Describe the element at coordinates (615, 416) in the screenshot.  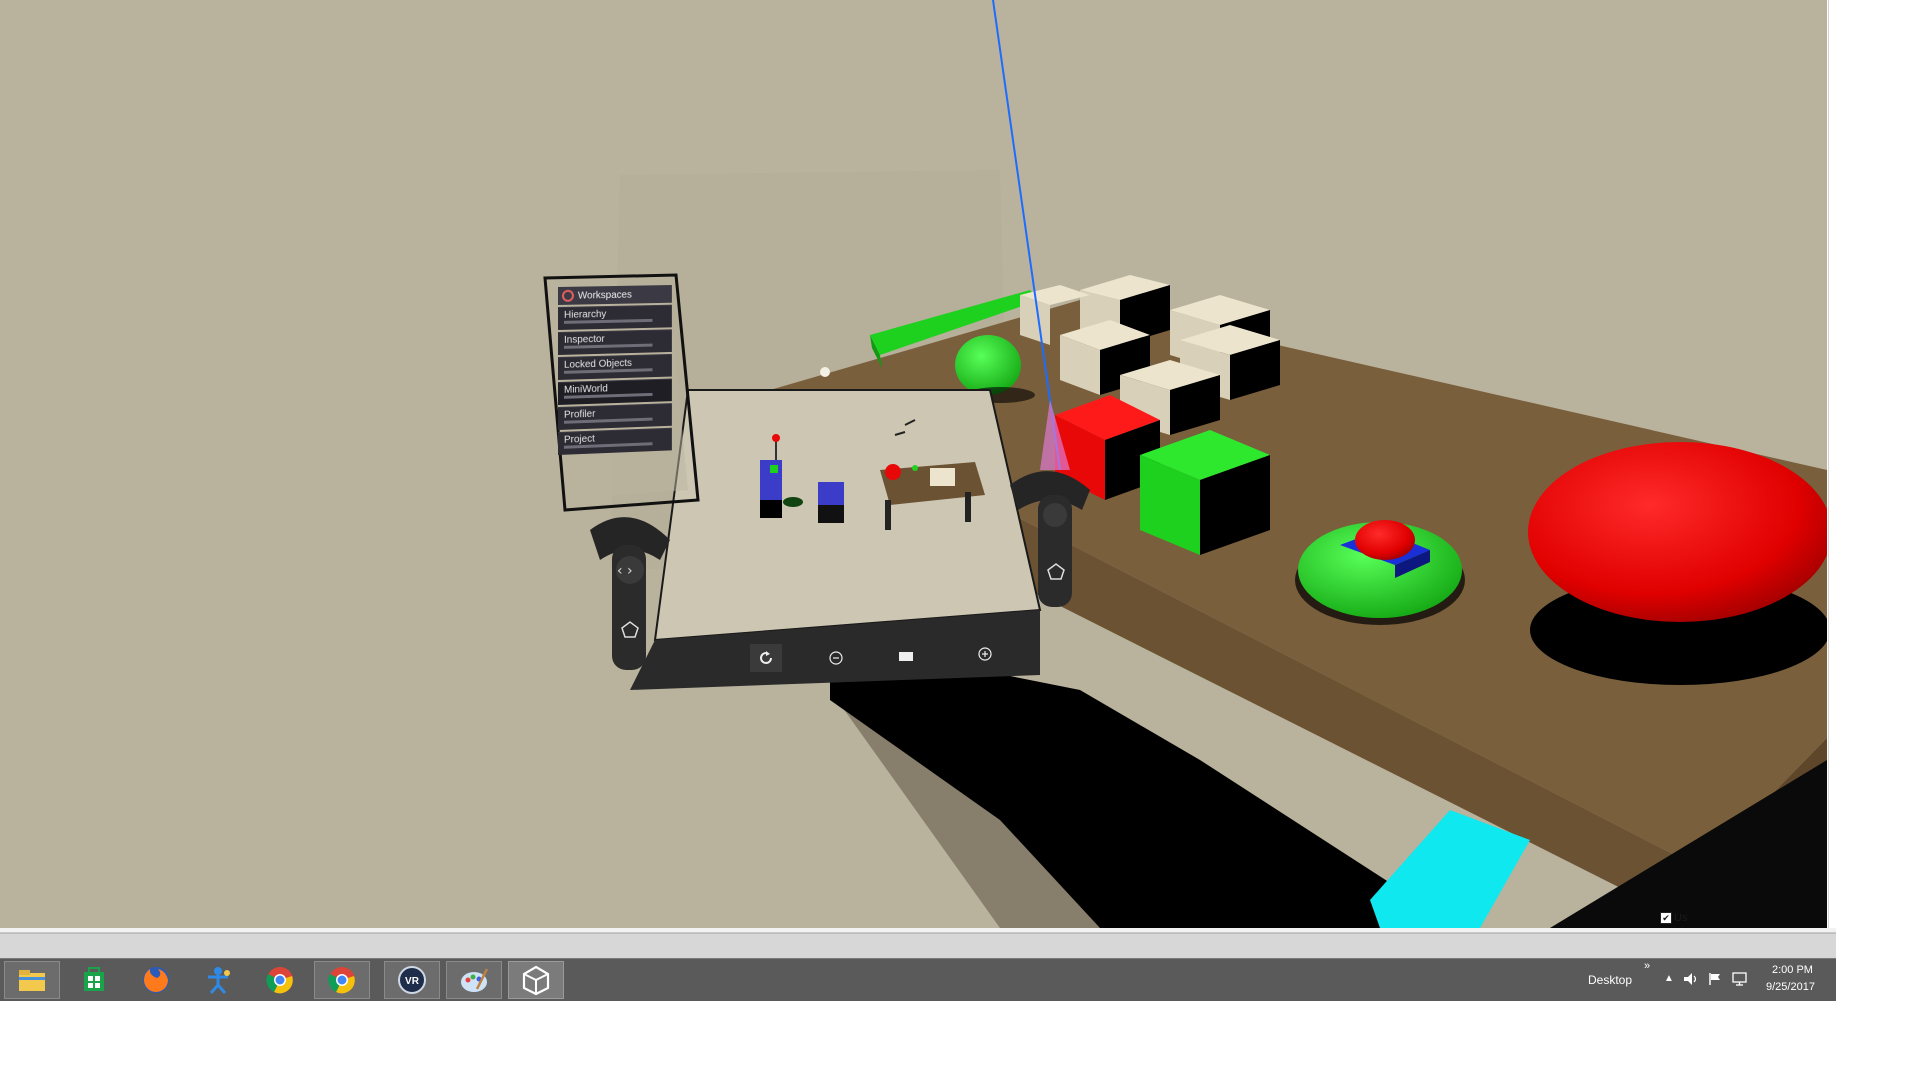
I see `workspace-item-profiler: Profiler` at that location.